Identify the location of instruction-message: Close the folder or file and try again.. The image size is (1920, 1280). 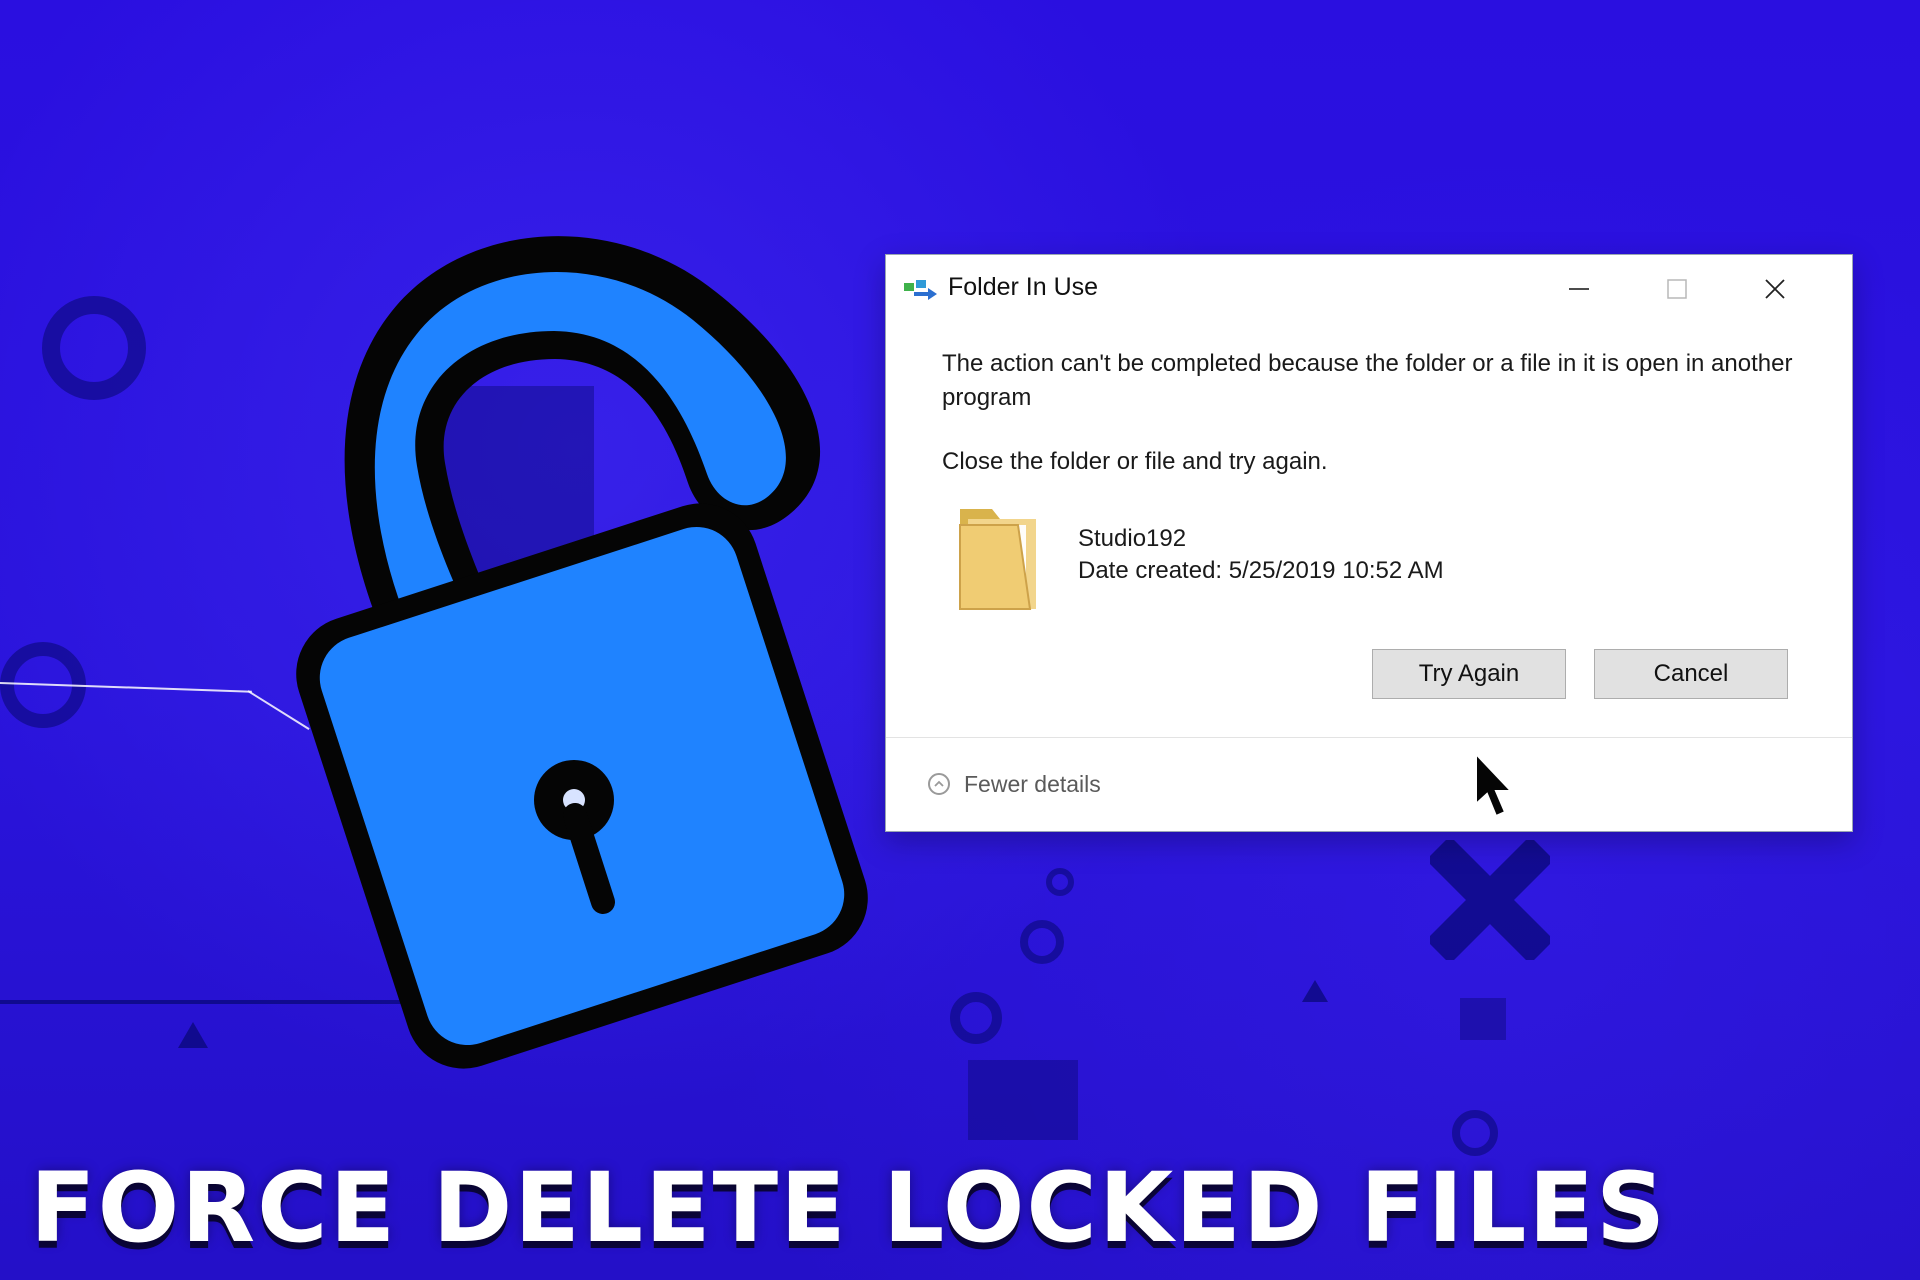
(1135, 461).